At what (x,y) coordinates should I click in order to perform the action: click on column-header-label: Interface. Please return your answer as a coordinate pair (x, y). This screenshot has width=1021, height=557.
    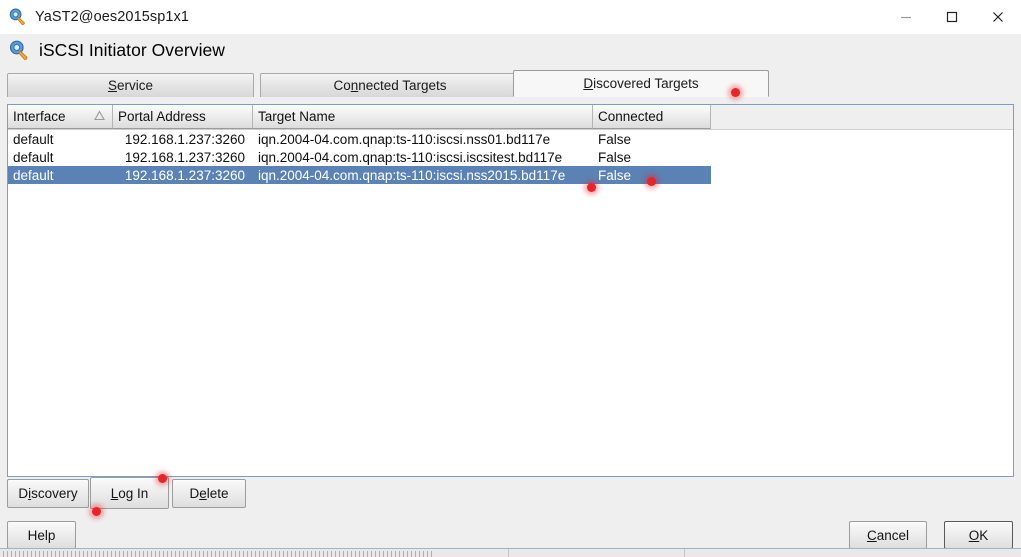
    Looking at the image, I should click on (39, 116).